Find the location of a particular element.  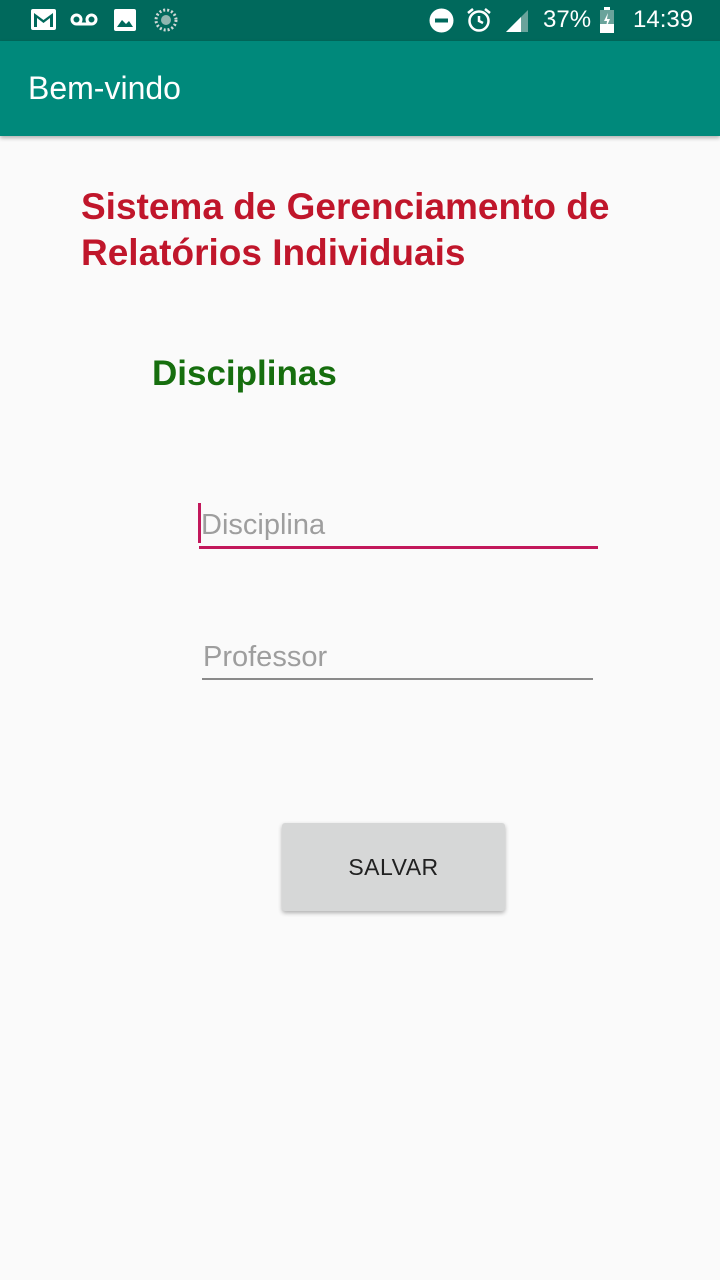

app-bar-title: Bem-vindo is located at coordinates (104, 88).